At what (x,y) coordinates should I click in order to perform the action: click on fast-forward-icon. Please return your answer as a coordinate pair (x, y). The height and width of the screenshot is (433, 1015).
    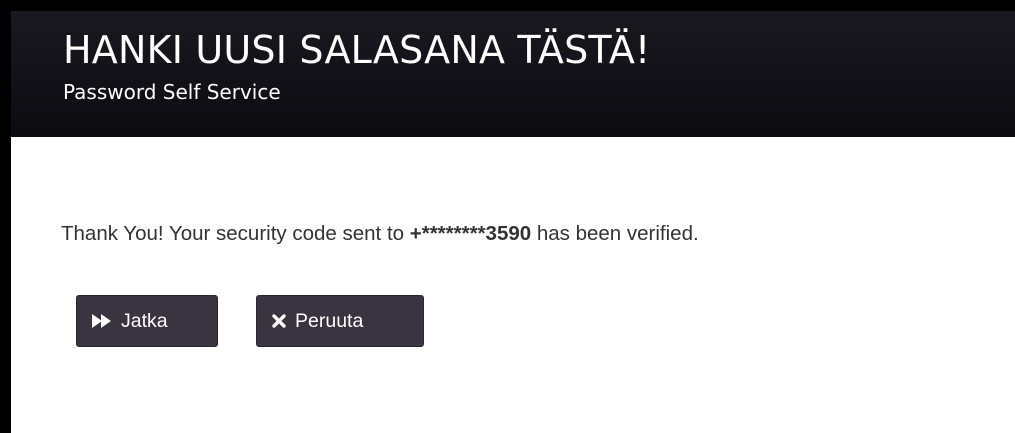
    Looking at the image, I should click on (102, 321).